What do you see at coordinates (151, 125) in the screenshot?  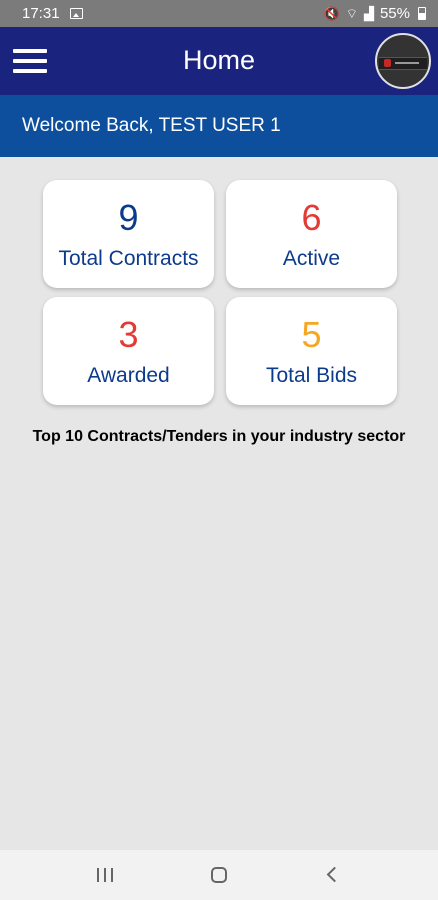 I see `welcome-text: Welcome Back, TEST USER 1` at bounding box center [151, 125].